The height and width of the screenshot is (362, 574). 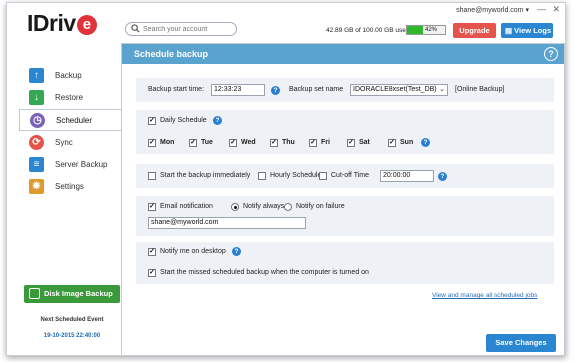 I want to click on logs-icon: ▤, so click(x=510, y=30).